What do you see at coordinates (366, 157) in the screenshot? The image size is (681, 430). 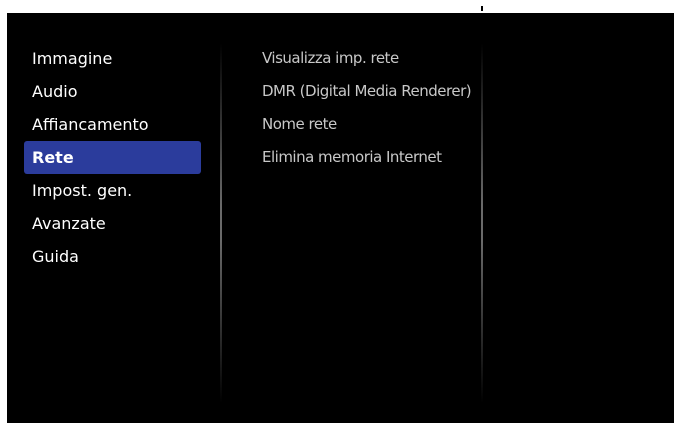 I see `submenu-item-elimina-memoria-internet: Elimina memoria Internet` at bounding box center [366, 157].